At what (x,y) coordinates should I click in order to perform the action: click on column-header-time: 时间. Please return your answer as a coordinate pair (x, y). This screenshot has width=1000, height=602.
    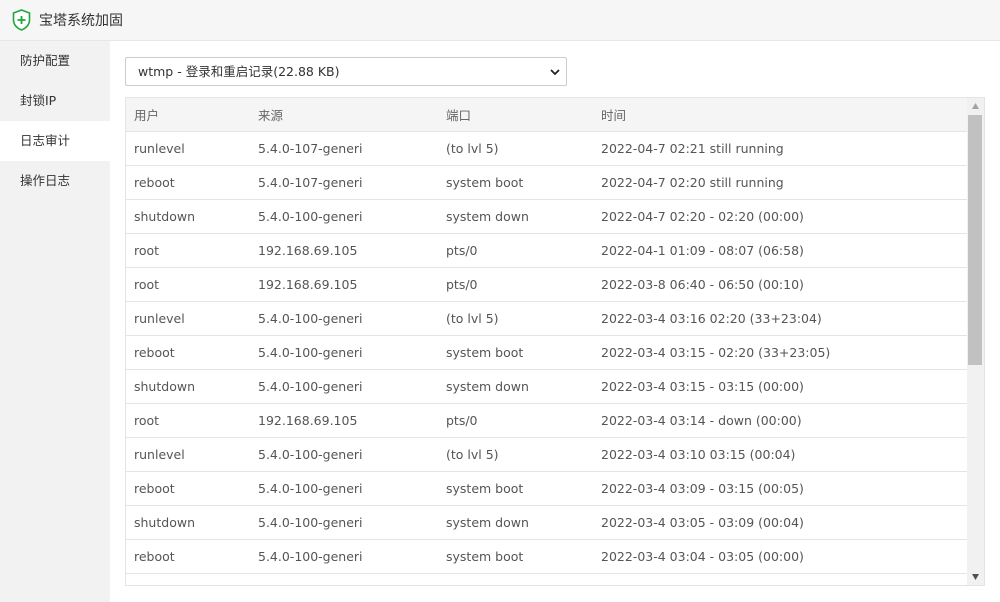
    Looking at the image, I should click on (780, 115).